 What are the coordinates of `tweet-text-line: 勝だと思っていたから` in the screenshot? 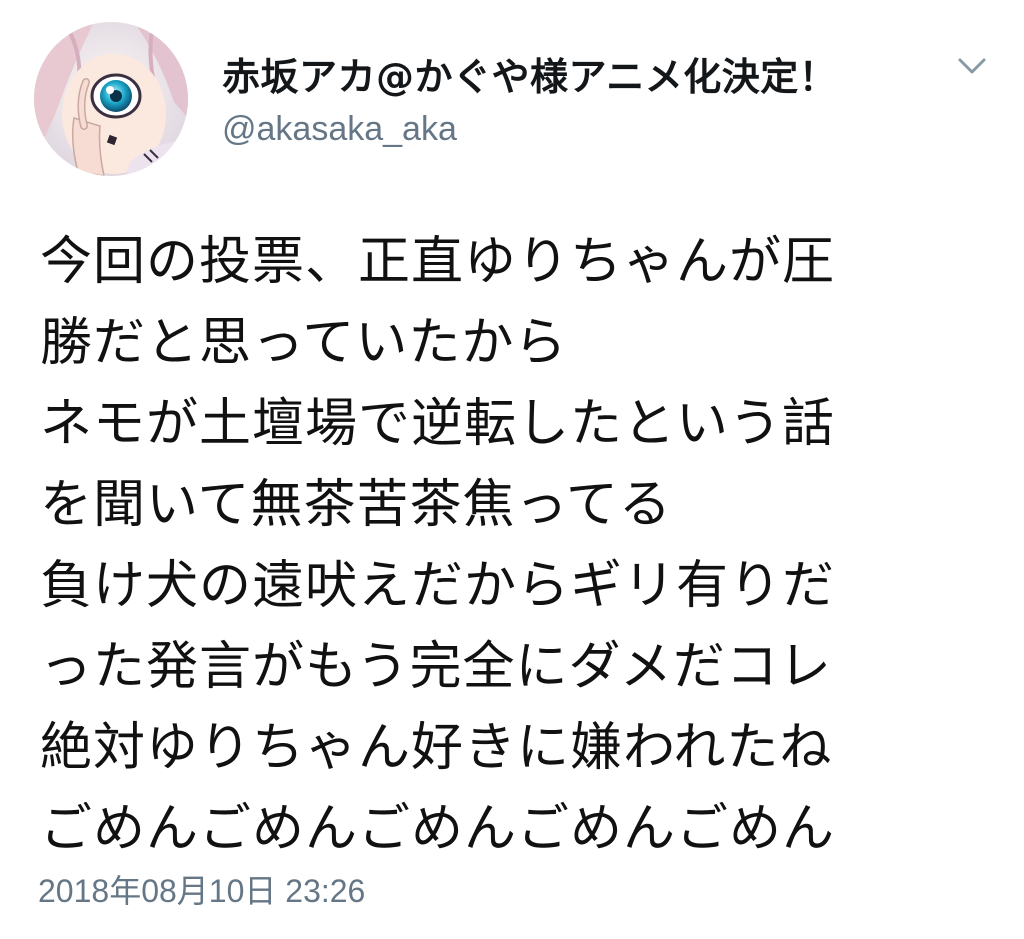 It's located at (304, 343).